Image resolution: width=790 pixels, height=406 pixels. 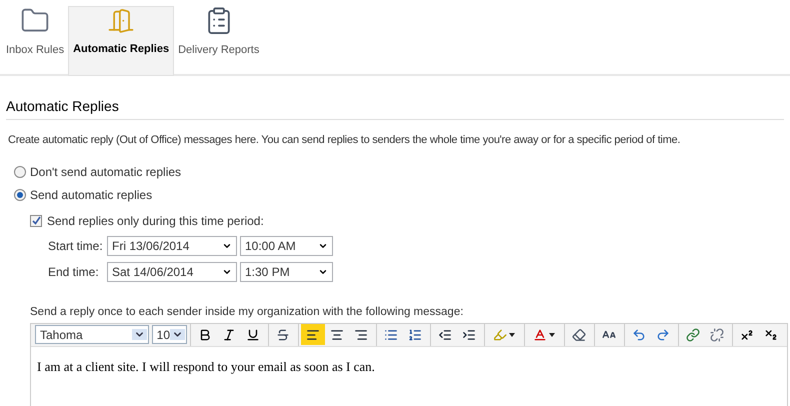 I want to click on link-icon, so click(x=693, y=335).